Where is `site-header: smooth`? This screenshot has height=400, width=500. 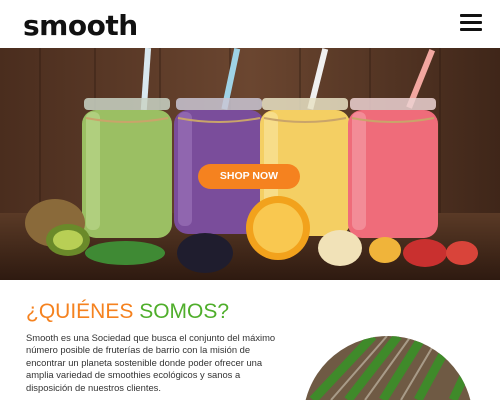
site-header: smooth is located at coordinates (250, 24).